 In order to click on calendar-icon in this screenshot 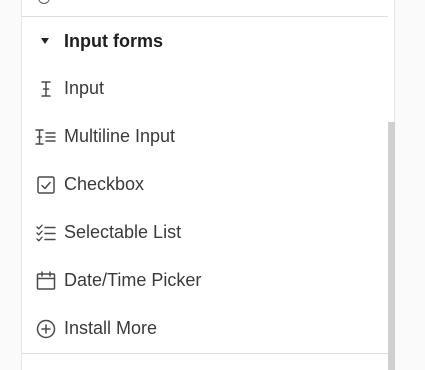, I will do `click(46, 280)`.